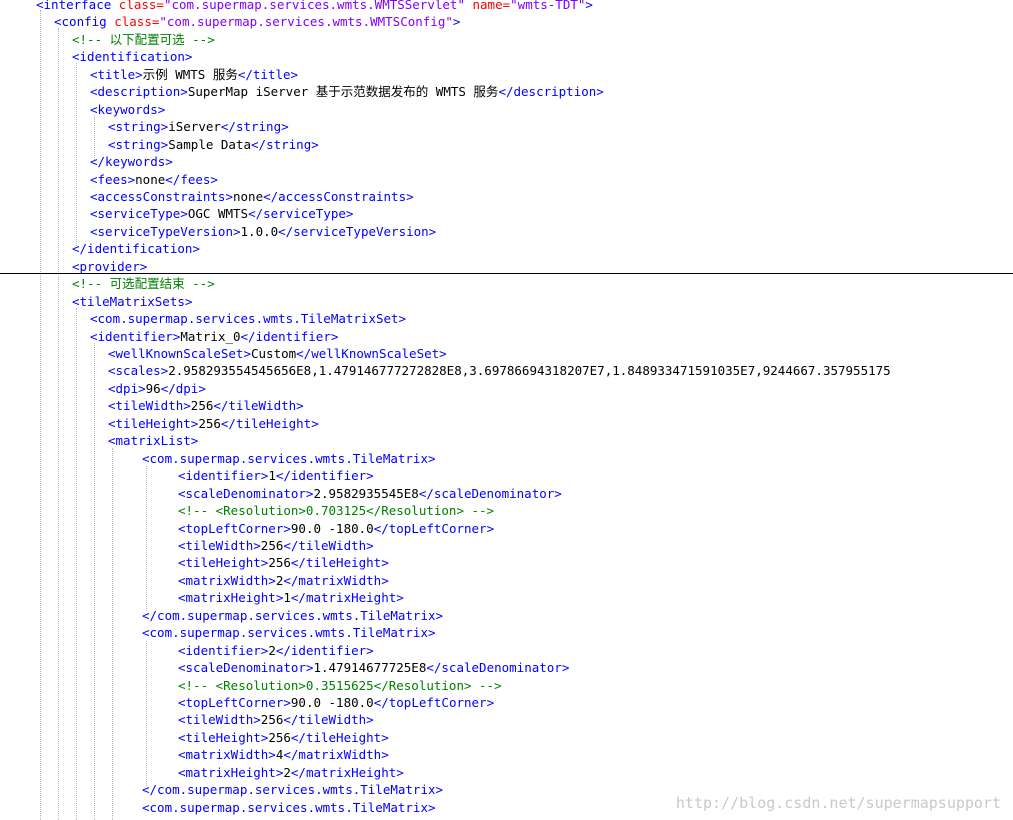  I want to click on code-line: <matrixWidth>2</matrixWidth>, so click(283, 580).